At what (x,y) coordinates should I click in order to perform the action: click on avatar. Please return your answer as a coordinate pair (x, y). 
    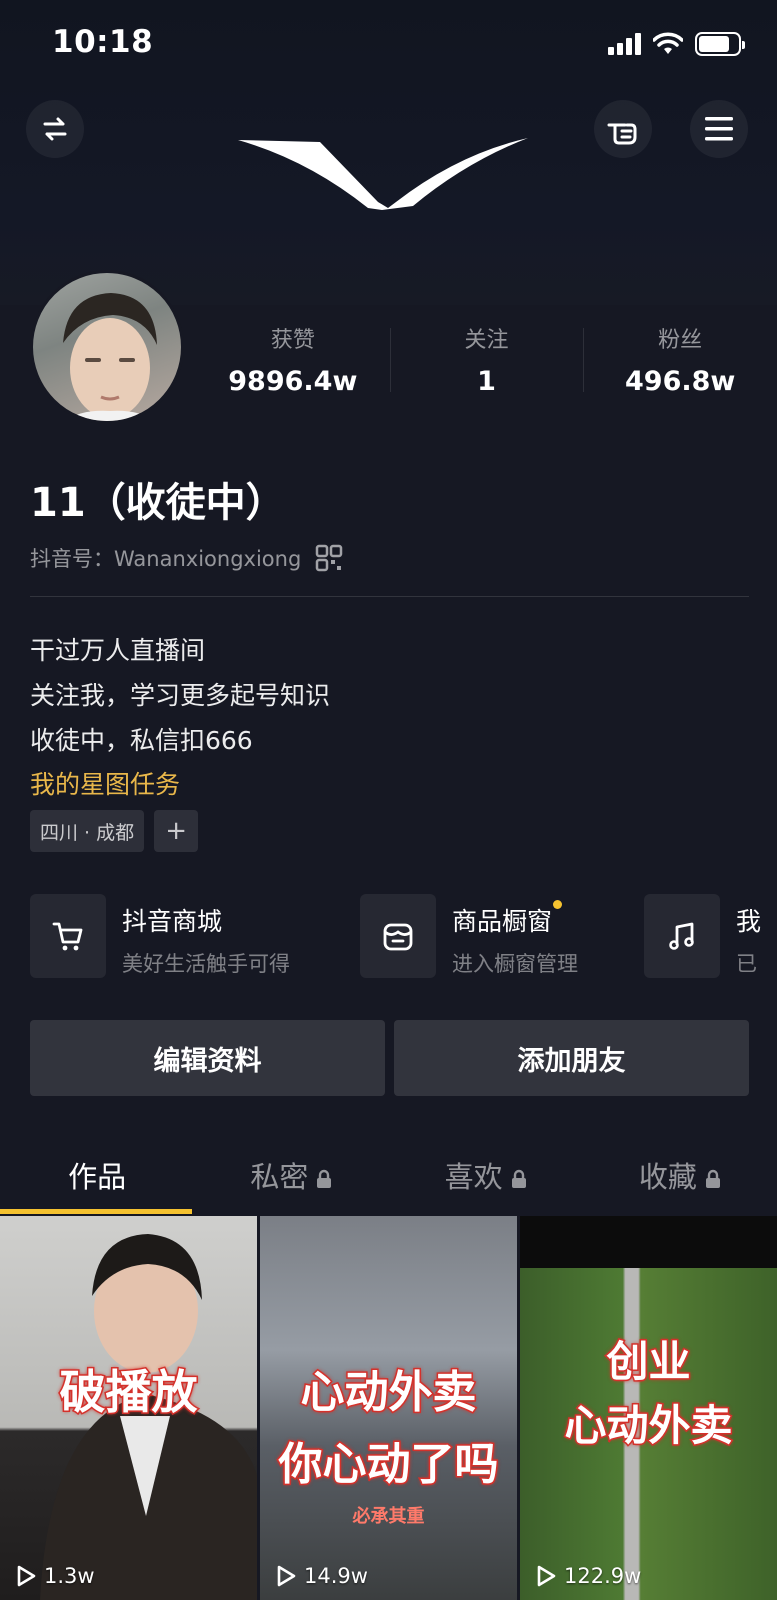
    Looking at the image, I should click on (107, 347).